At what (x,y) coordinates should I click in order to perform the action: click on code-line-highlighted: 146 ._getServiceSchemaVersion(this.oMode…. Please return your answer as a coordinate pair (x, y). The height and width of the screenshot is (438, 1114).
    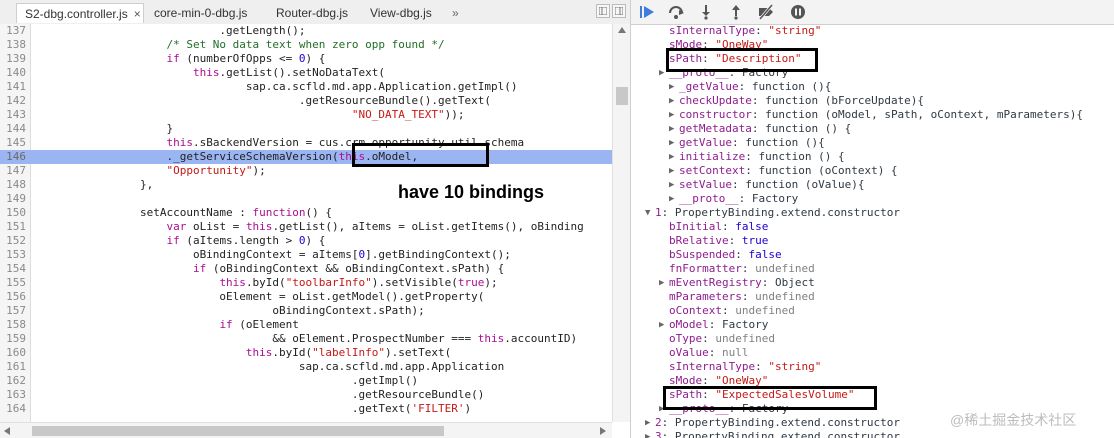
    Looking at the image, I should click on (306, 157).